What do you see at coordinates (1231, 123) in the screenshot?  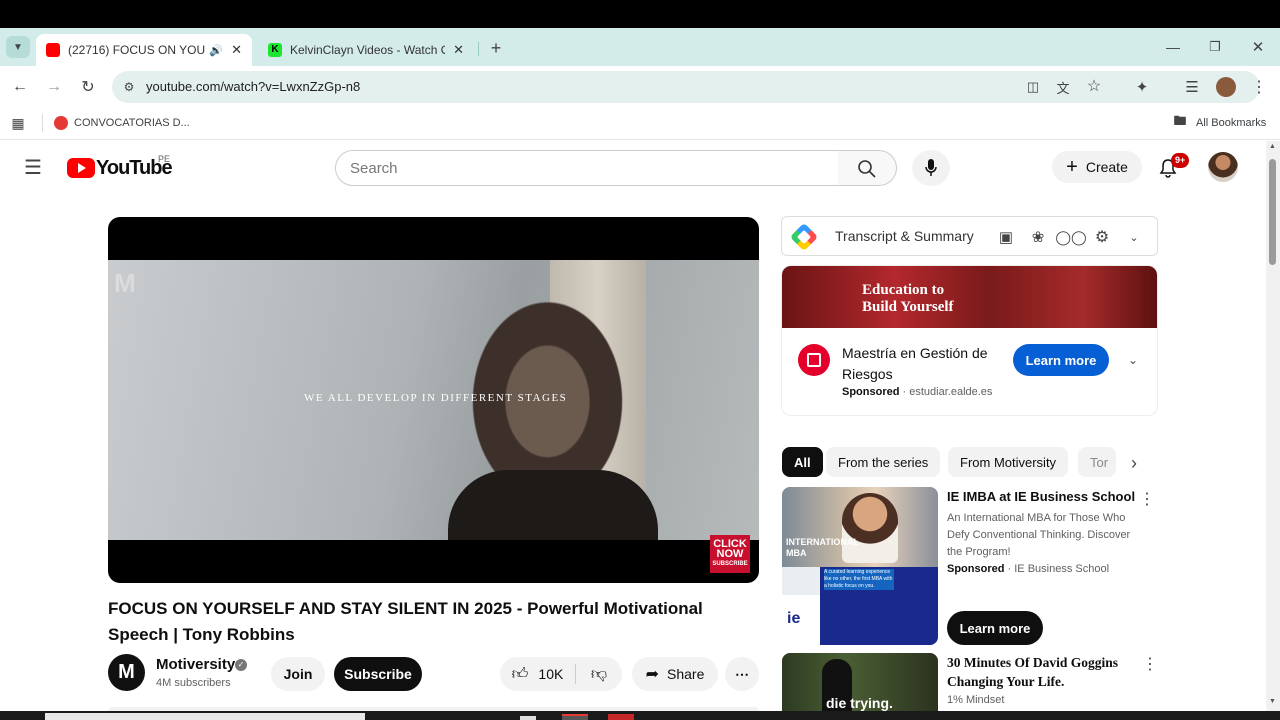 I see `all-bookmarks-link: All Bookmarks` at bounding box center [1231, 123].